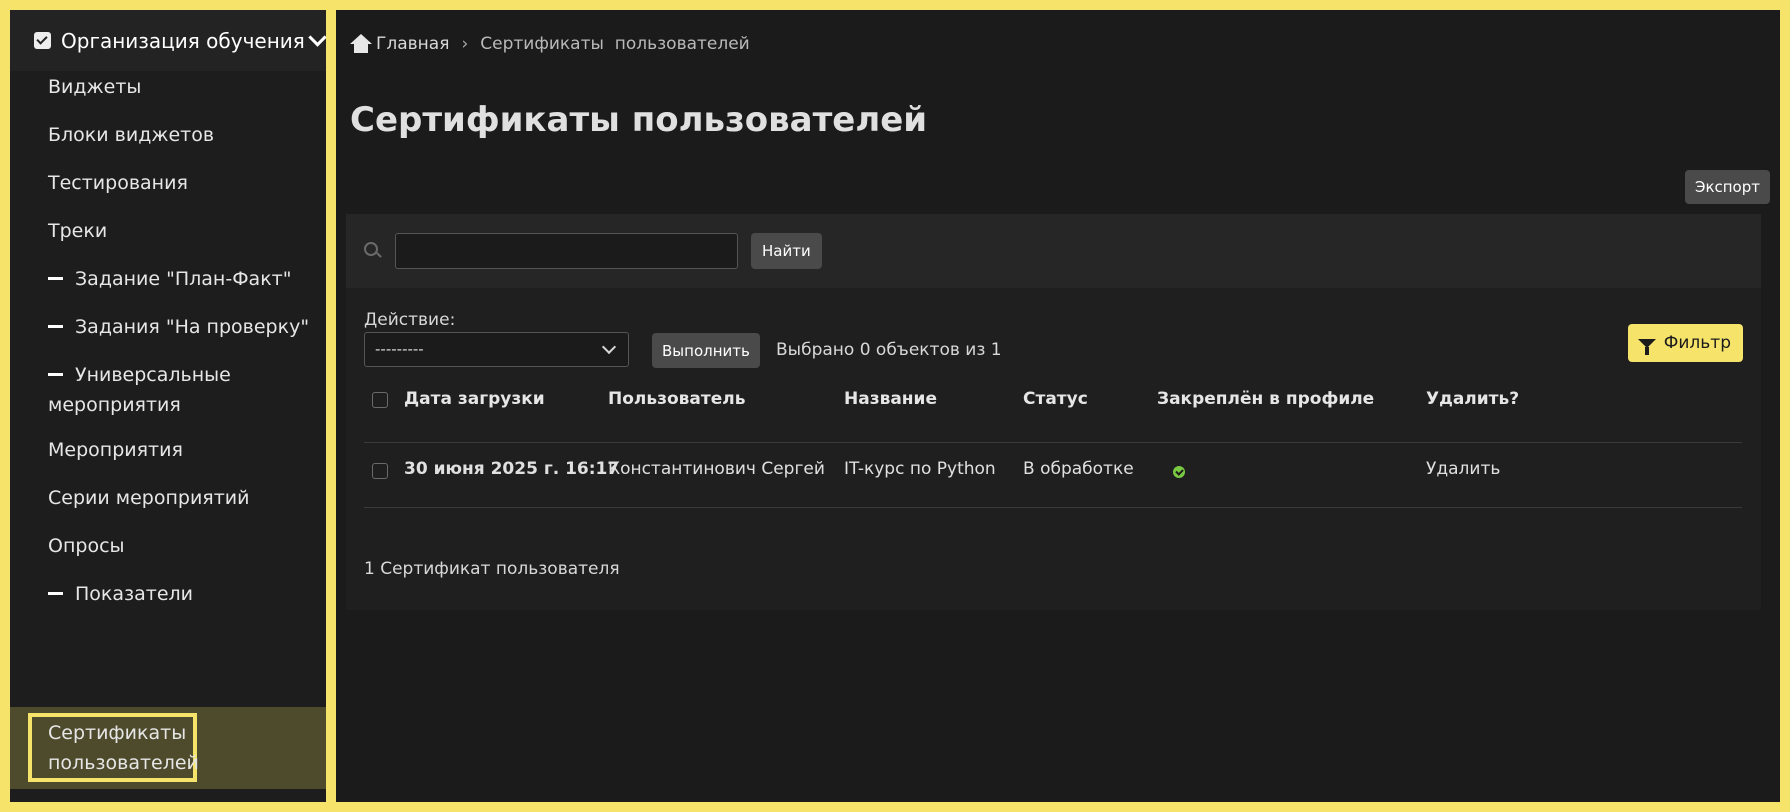 This screenshot has height=812, width=1790. Describe the element at coordinates (134, 594) in the screenshot. I see `sidebar-item-label: Показатели` at that location.